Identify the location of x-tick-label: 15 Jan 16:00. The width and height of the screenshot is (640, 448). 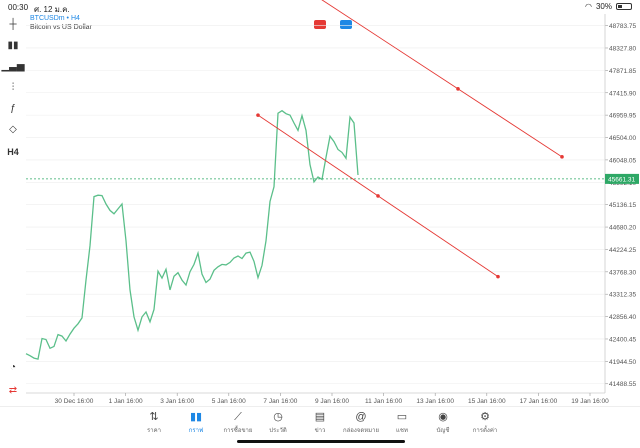
(487, 401).